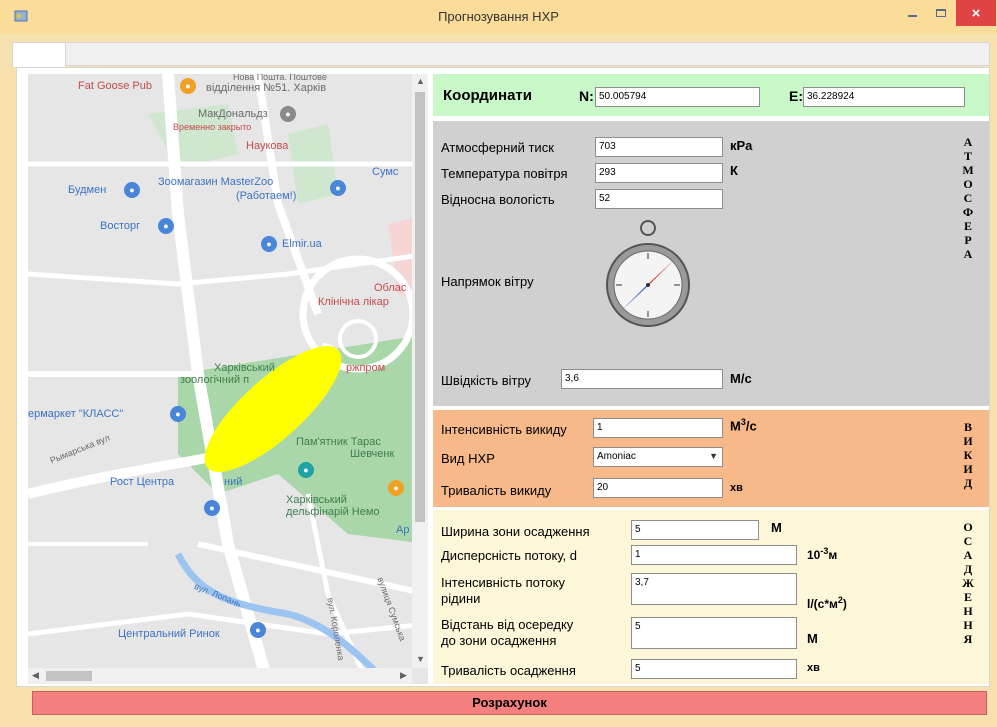  What do you see at coordinates (403, 530) in the screenshot?
I see `map-label-ap: Ар` at bounding box center [403, 530].